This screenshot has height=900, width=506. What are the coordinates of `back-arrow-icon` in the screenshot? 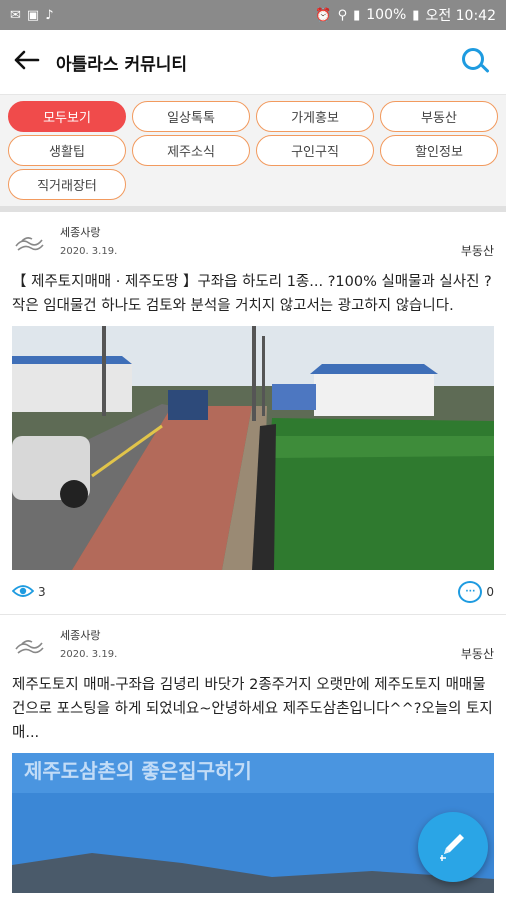 It's located at (32, 62).